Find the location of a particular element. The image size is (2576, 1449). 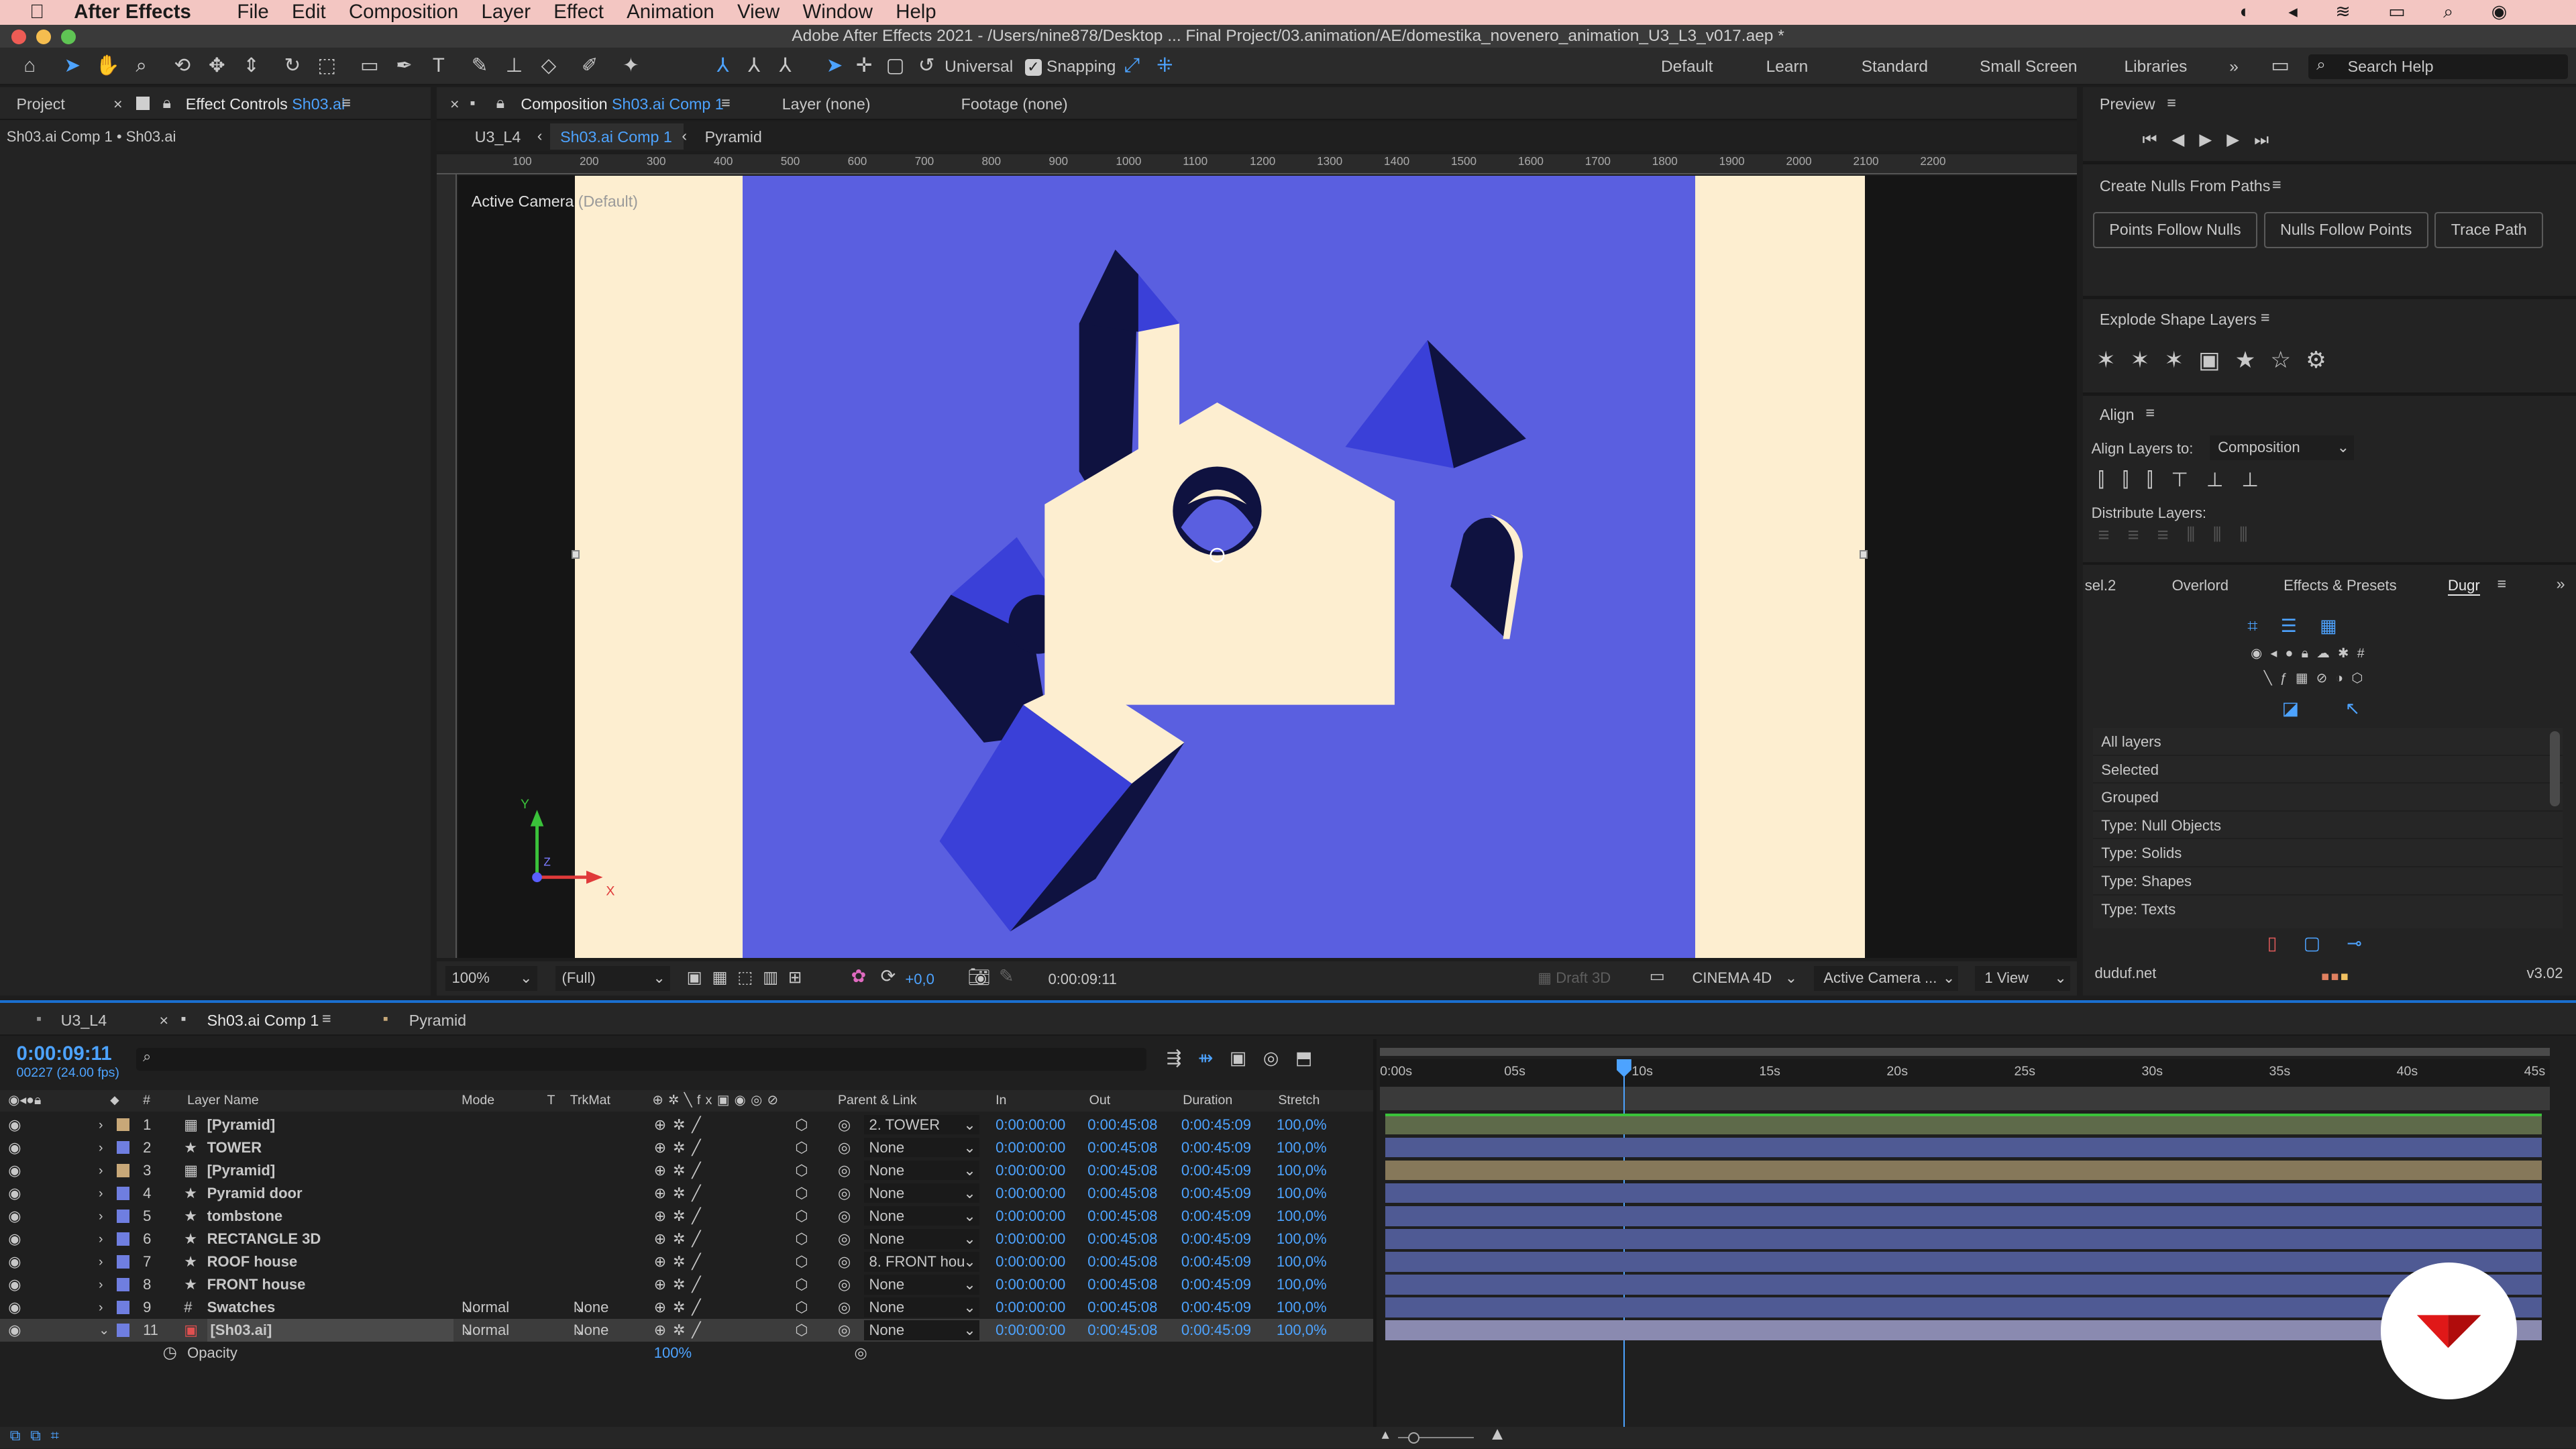

workspace-libraries: Libraries is located at coordinates (2156, 67).